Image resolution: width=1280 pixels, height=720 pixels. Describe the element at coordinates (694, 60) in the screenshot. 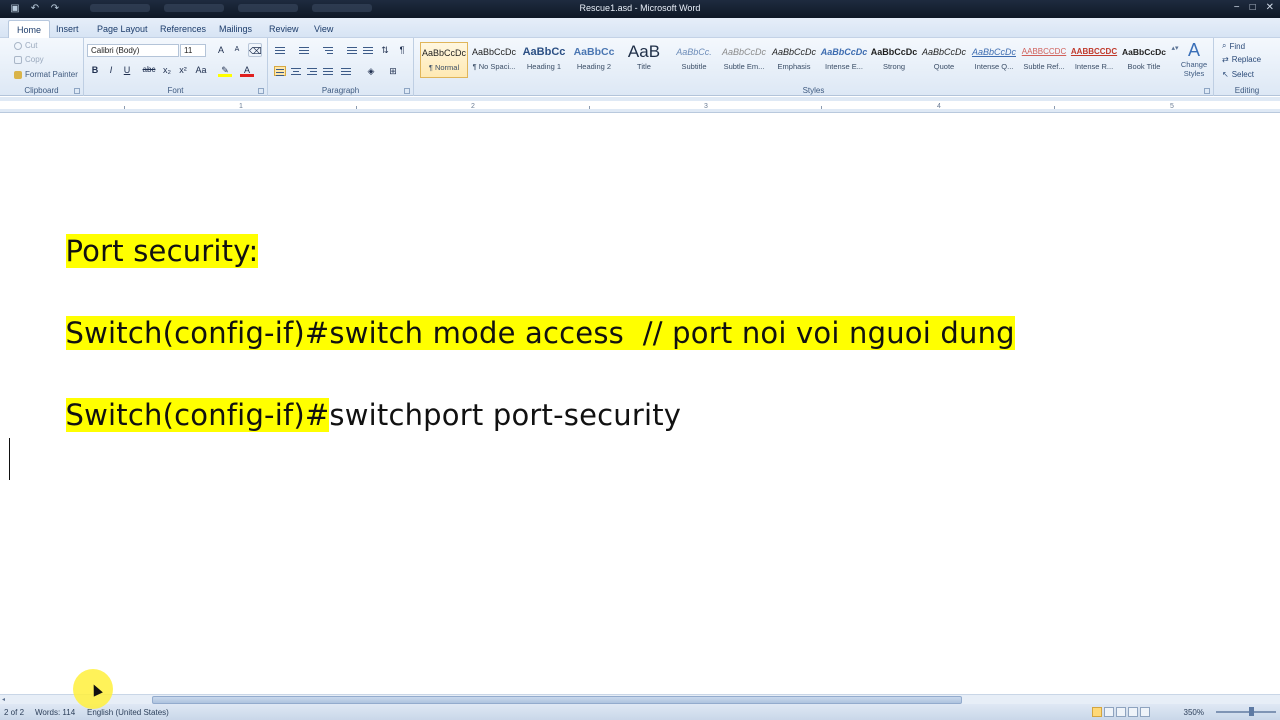

I see `style-subtitle: AaBbCc. Subtitle` at that location.